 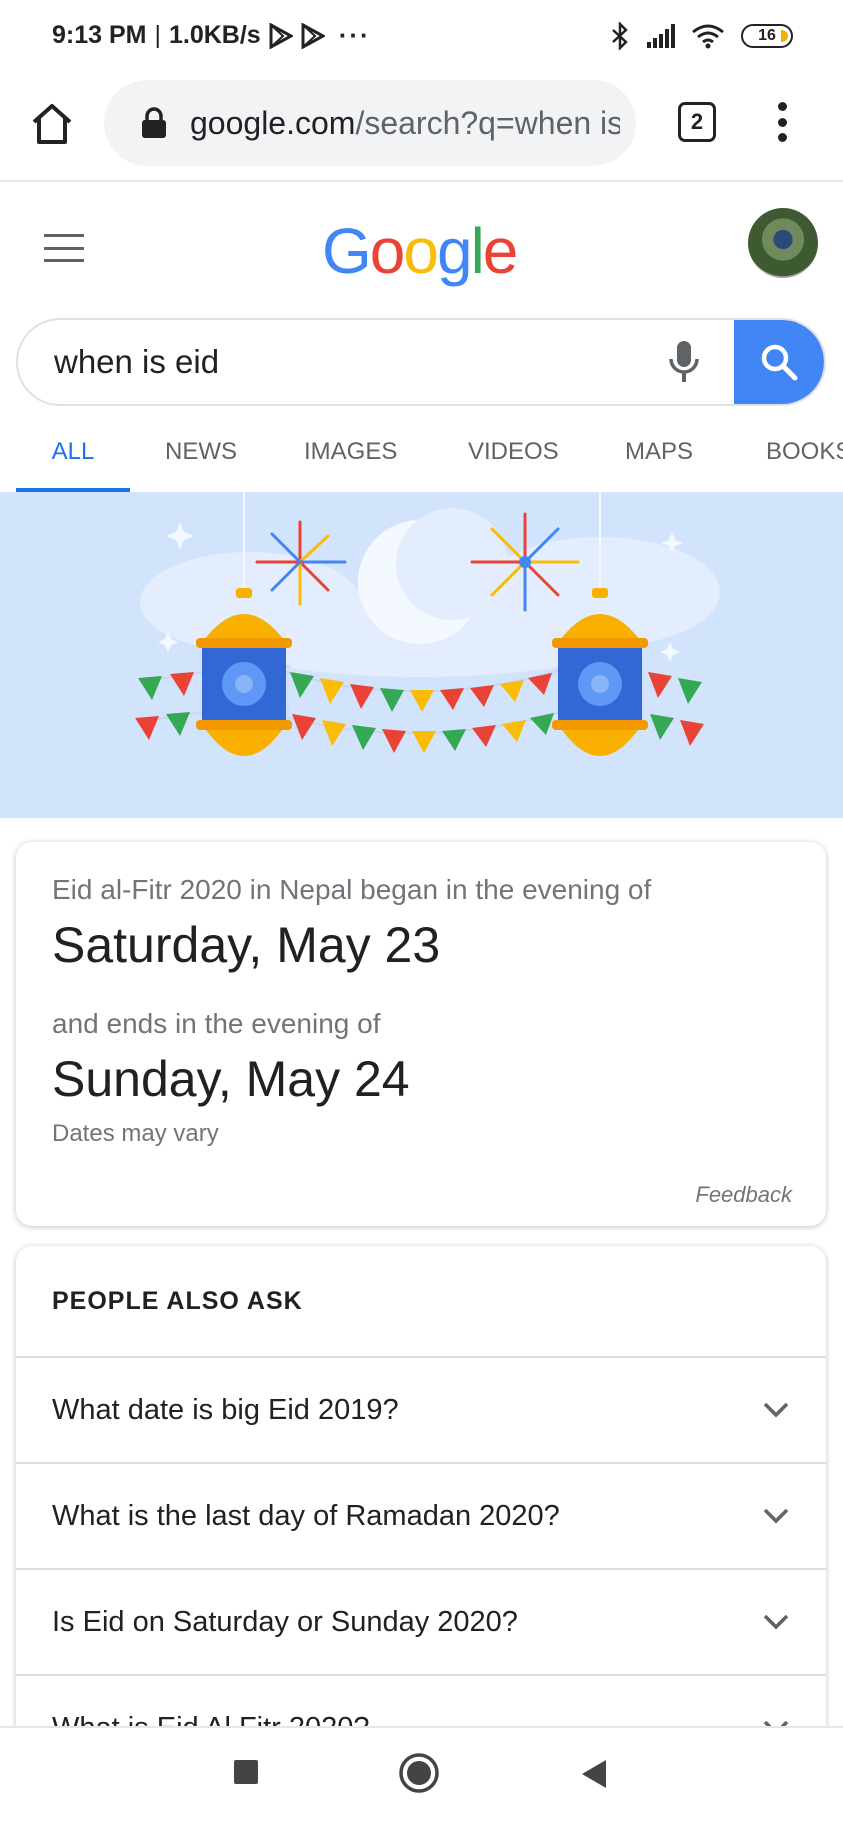 I want to click on search-box, so click(x=421, y=362).